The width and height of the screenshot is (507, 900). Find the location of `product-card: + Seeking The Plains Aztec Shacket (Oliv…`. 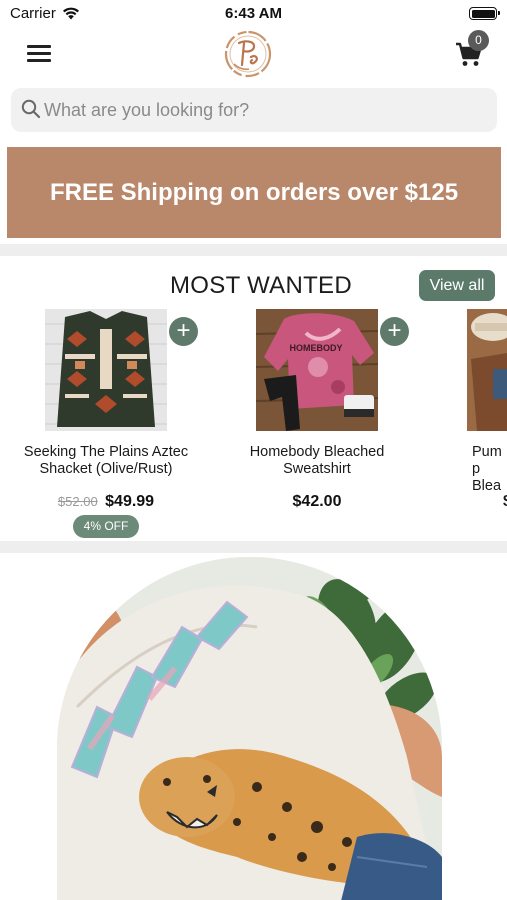

product-card: + Seeking The Plains Aztec Shacket (Oliv… is located at coordinates (106, 424).